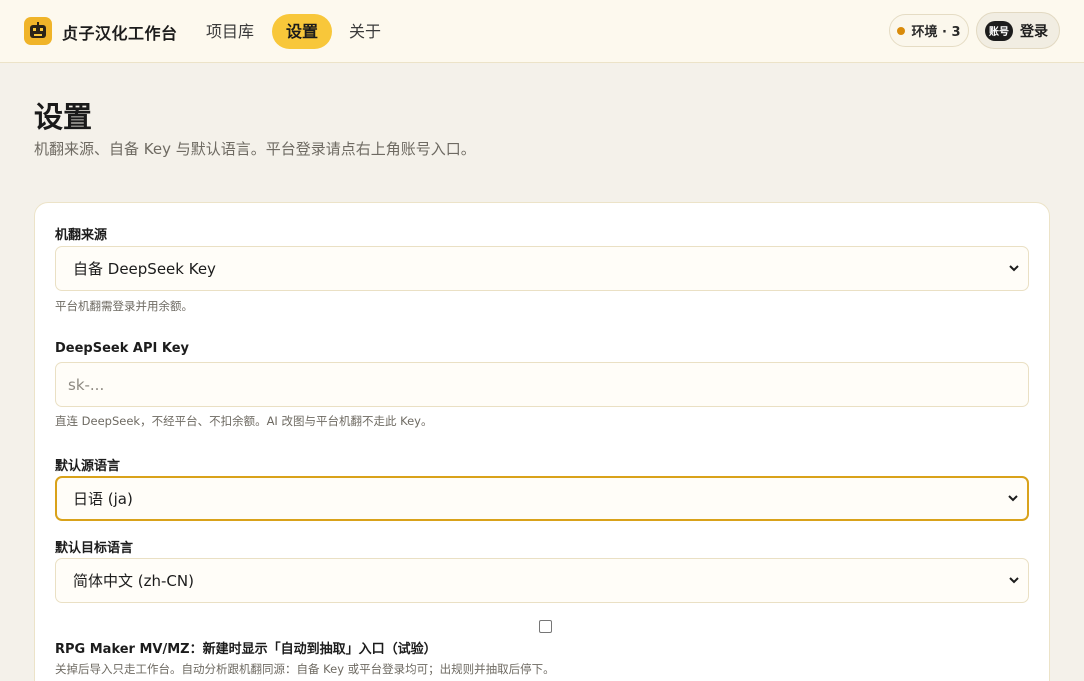 This screenshot has width=1084, height=681. I want to click on login-button: 账号 登录, so click(1018, 30).